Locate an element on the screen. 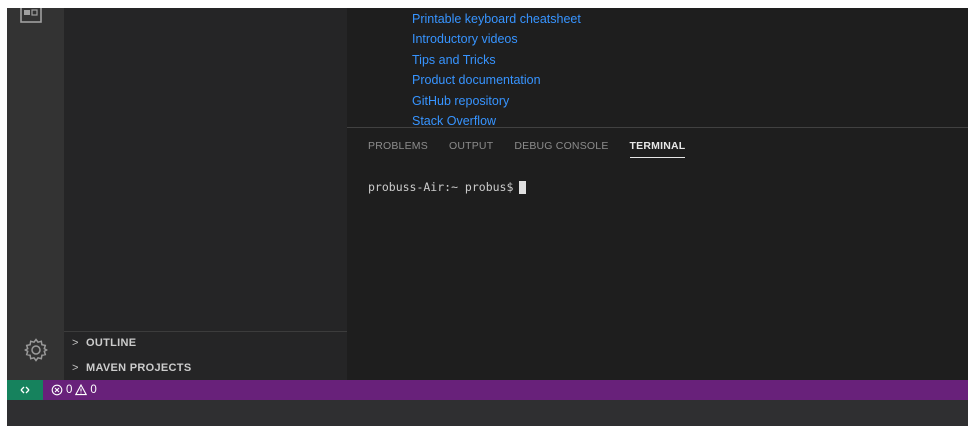 Image resolution: width=968 pixels, height=426 pixels. link-keyboard-cheatsheet: Printable keyboard cheatsheet is located at coordinates (496, 19).